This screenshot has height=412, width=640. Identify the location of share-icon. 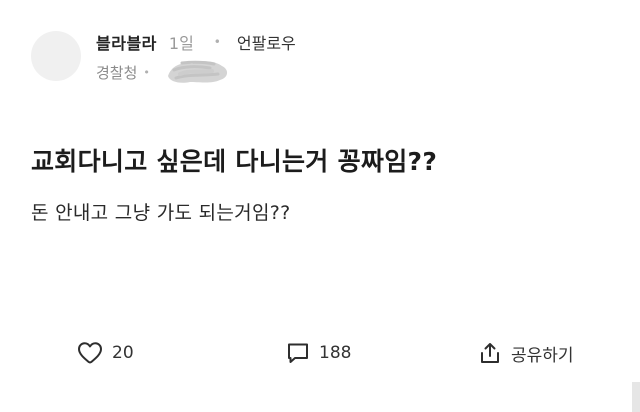
(490, 353).